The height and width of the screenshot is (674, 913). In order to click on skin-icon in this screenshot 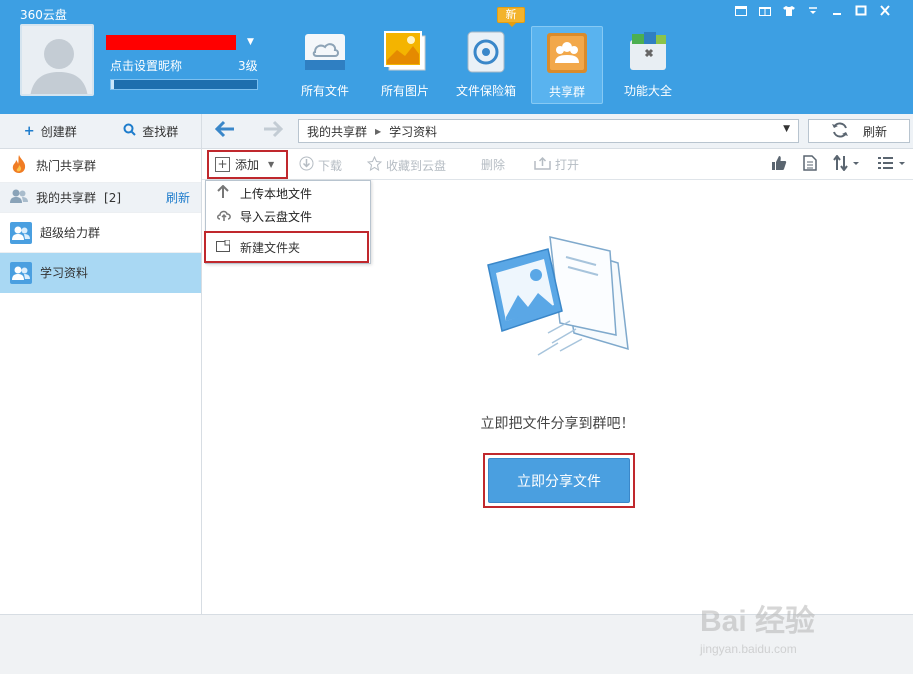, I will do `click(789, 10)`.